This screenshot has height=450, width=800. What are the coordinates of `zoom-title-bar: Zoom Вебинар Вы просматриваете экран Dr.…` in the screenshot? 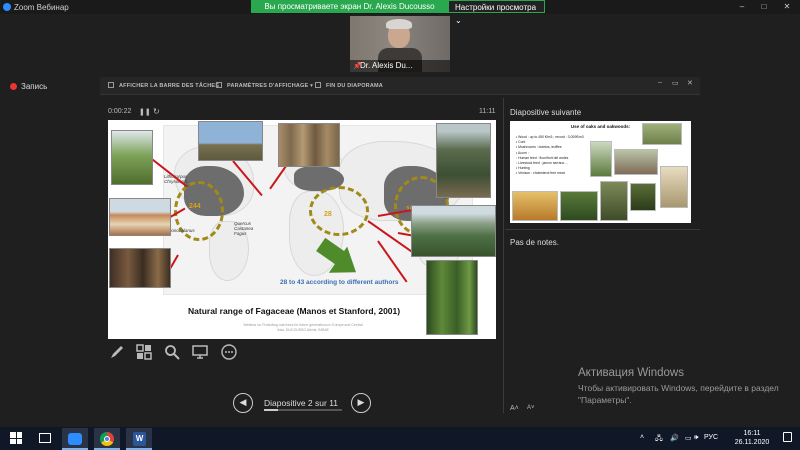 It's located at (400, 12).